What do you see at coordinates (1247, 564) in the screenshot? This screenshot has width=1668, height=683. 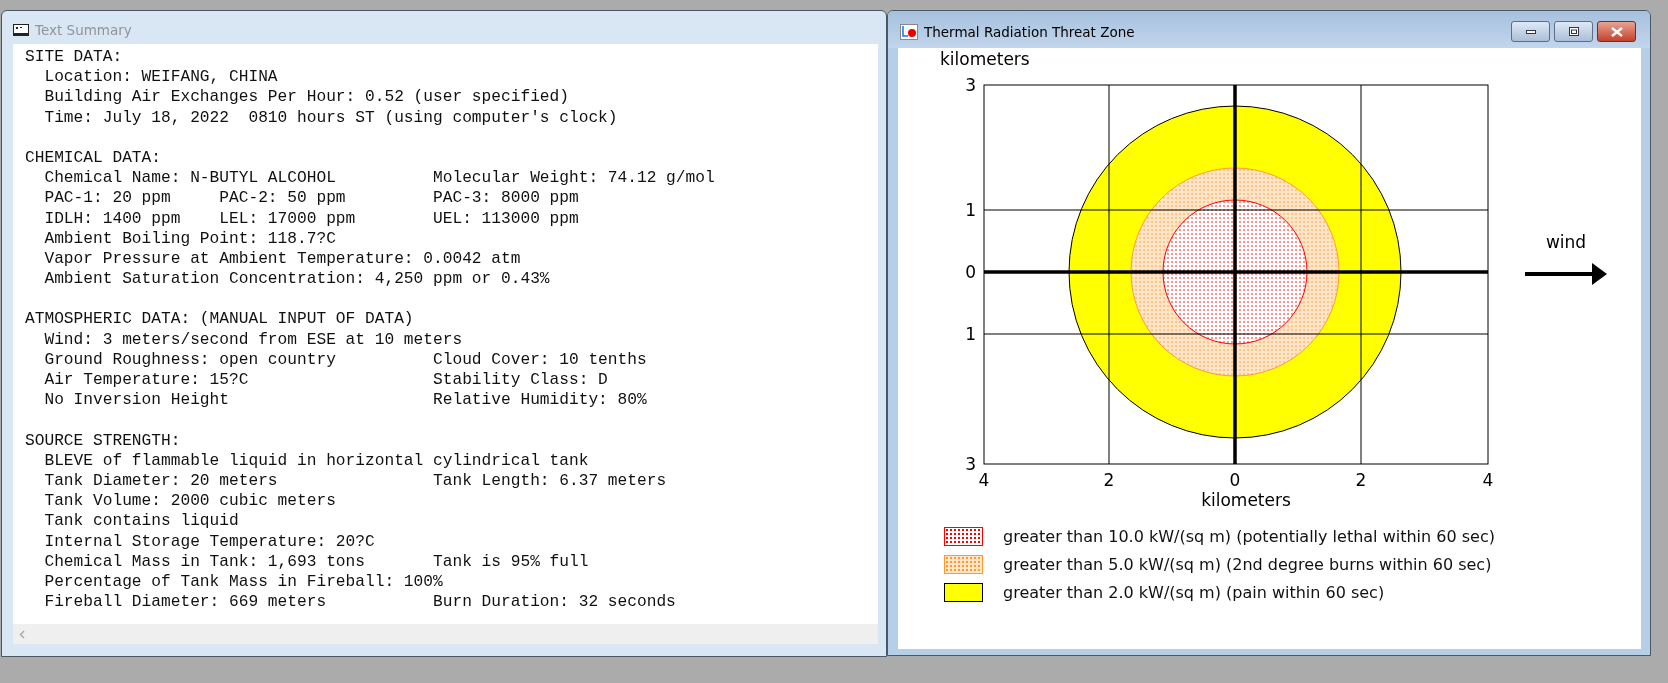 I see `legend-label: greater than 5.0 kW/(sq m) (2nd degree burns within 60 sec)` at bounding box center [1247, 564].